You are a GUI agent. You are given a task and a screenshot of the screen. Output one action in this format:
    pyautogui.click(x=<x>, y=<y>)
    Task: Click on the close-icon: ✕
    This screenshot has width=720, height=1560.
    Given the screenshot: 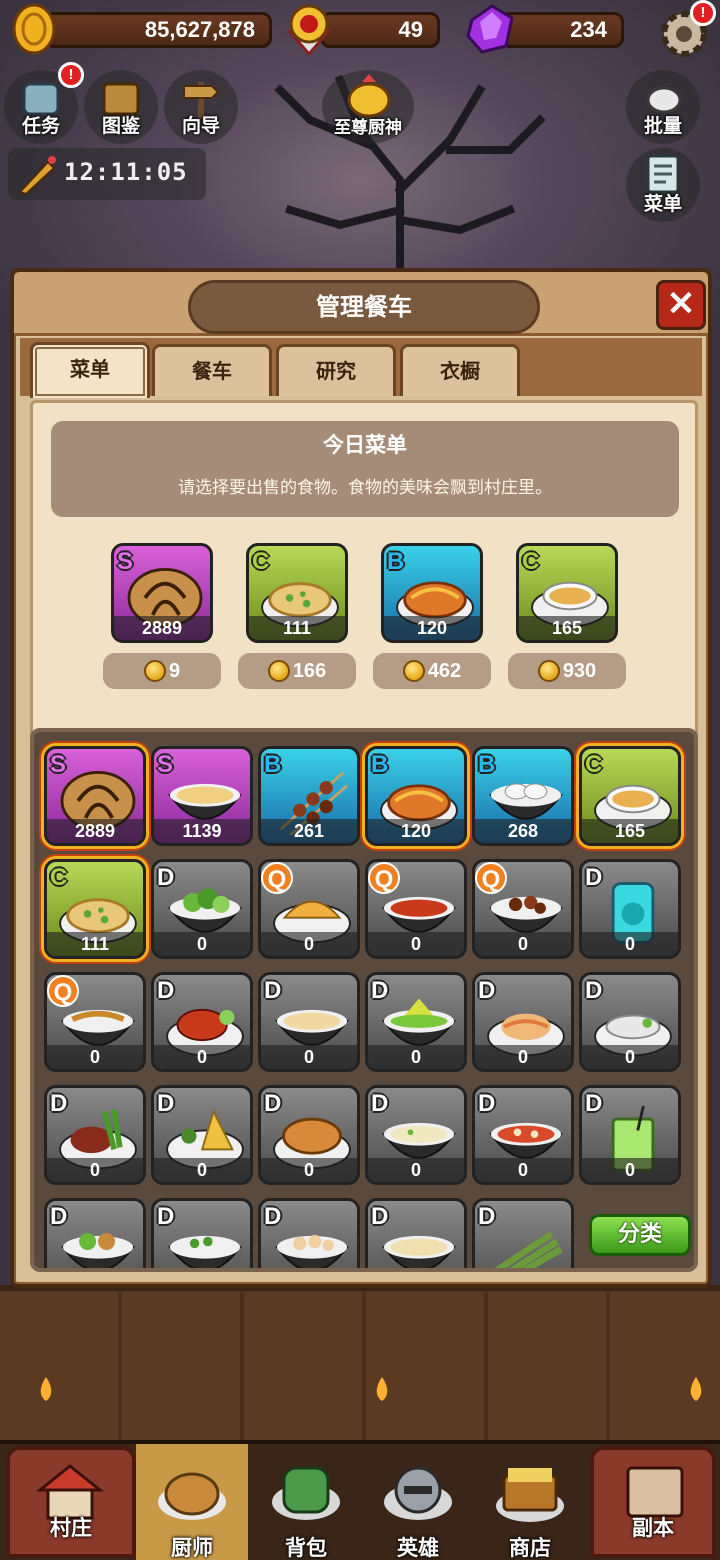 What is the action you would take?
    pyautogui.click(x=681, y=304)
    